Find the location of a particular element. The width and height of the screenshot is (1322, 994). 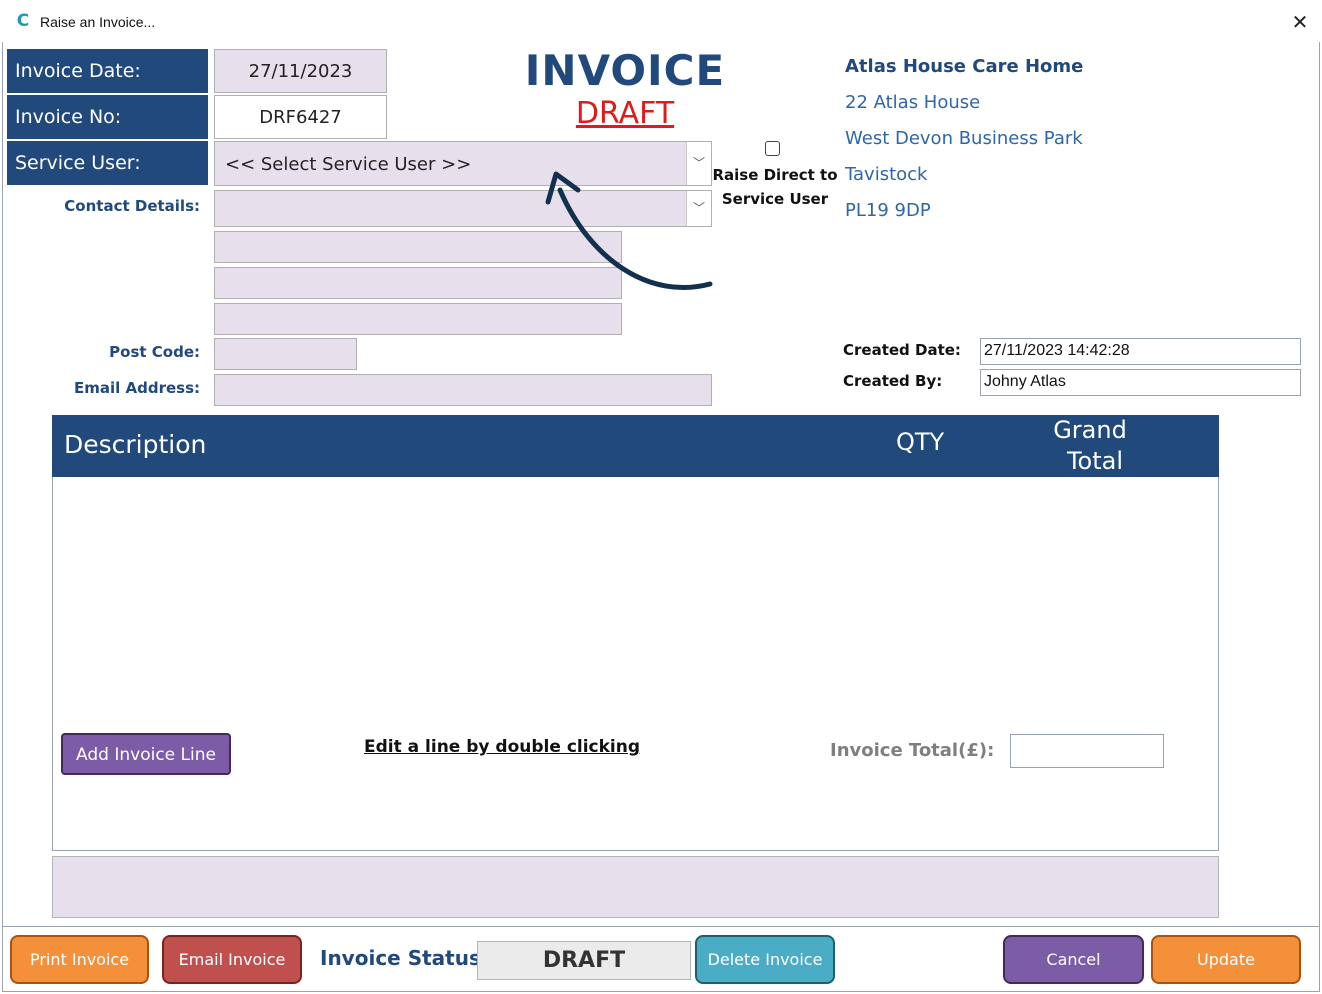

invoice-heading: INVOICE is located at coordinates (625, 70).